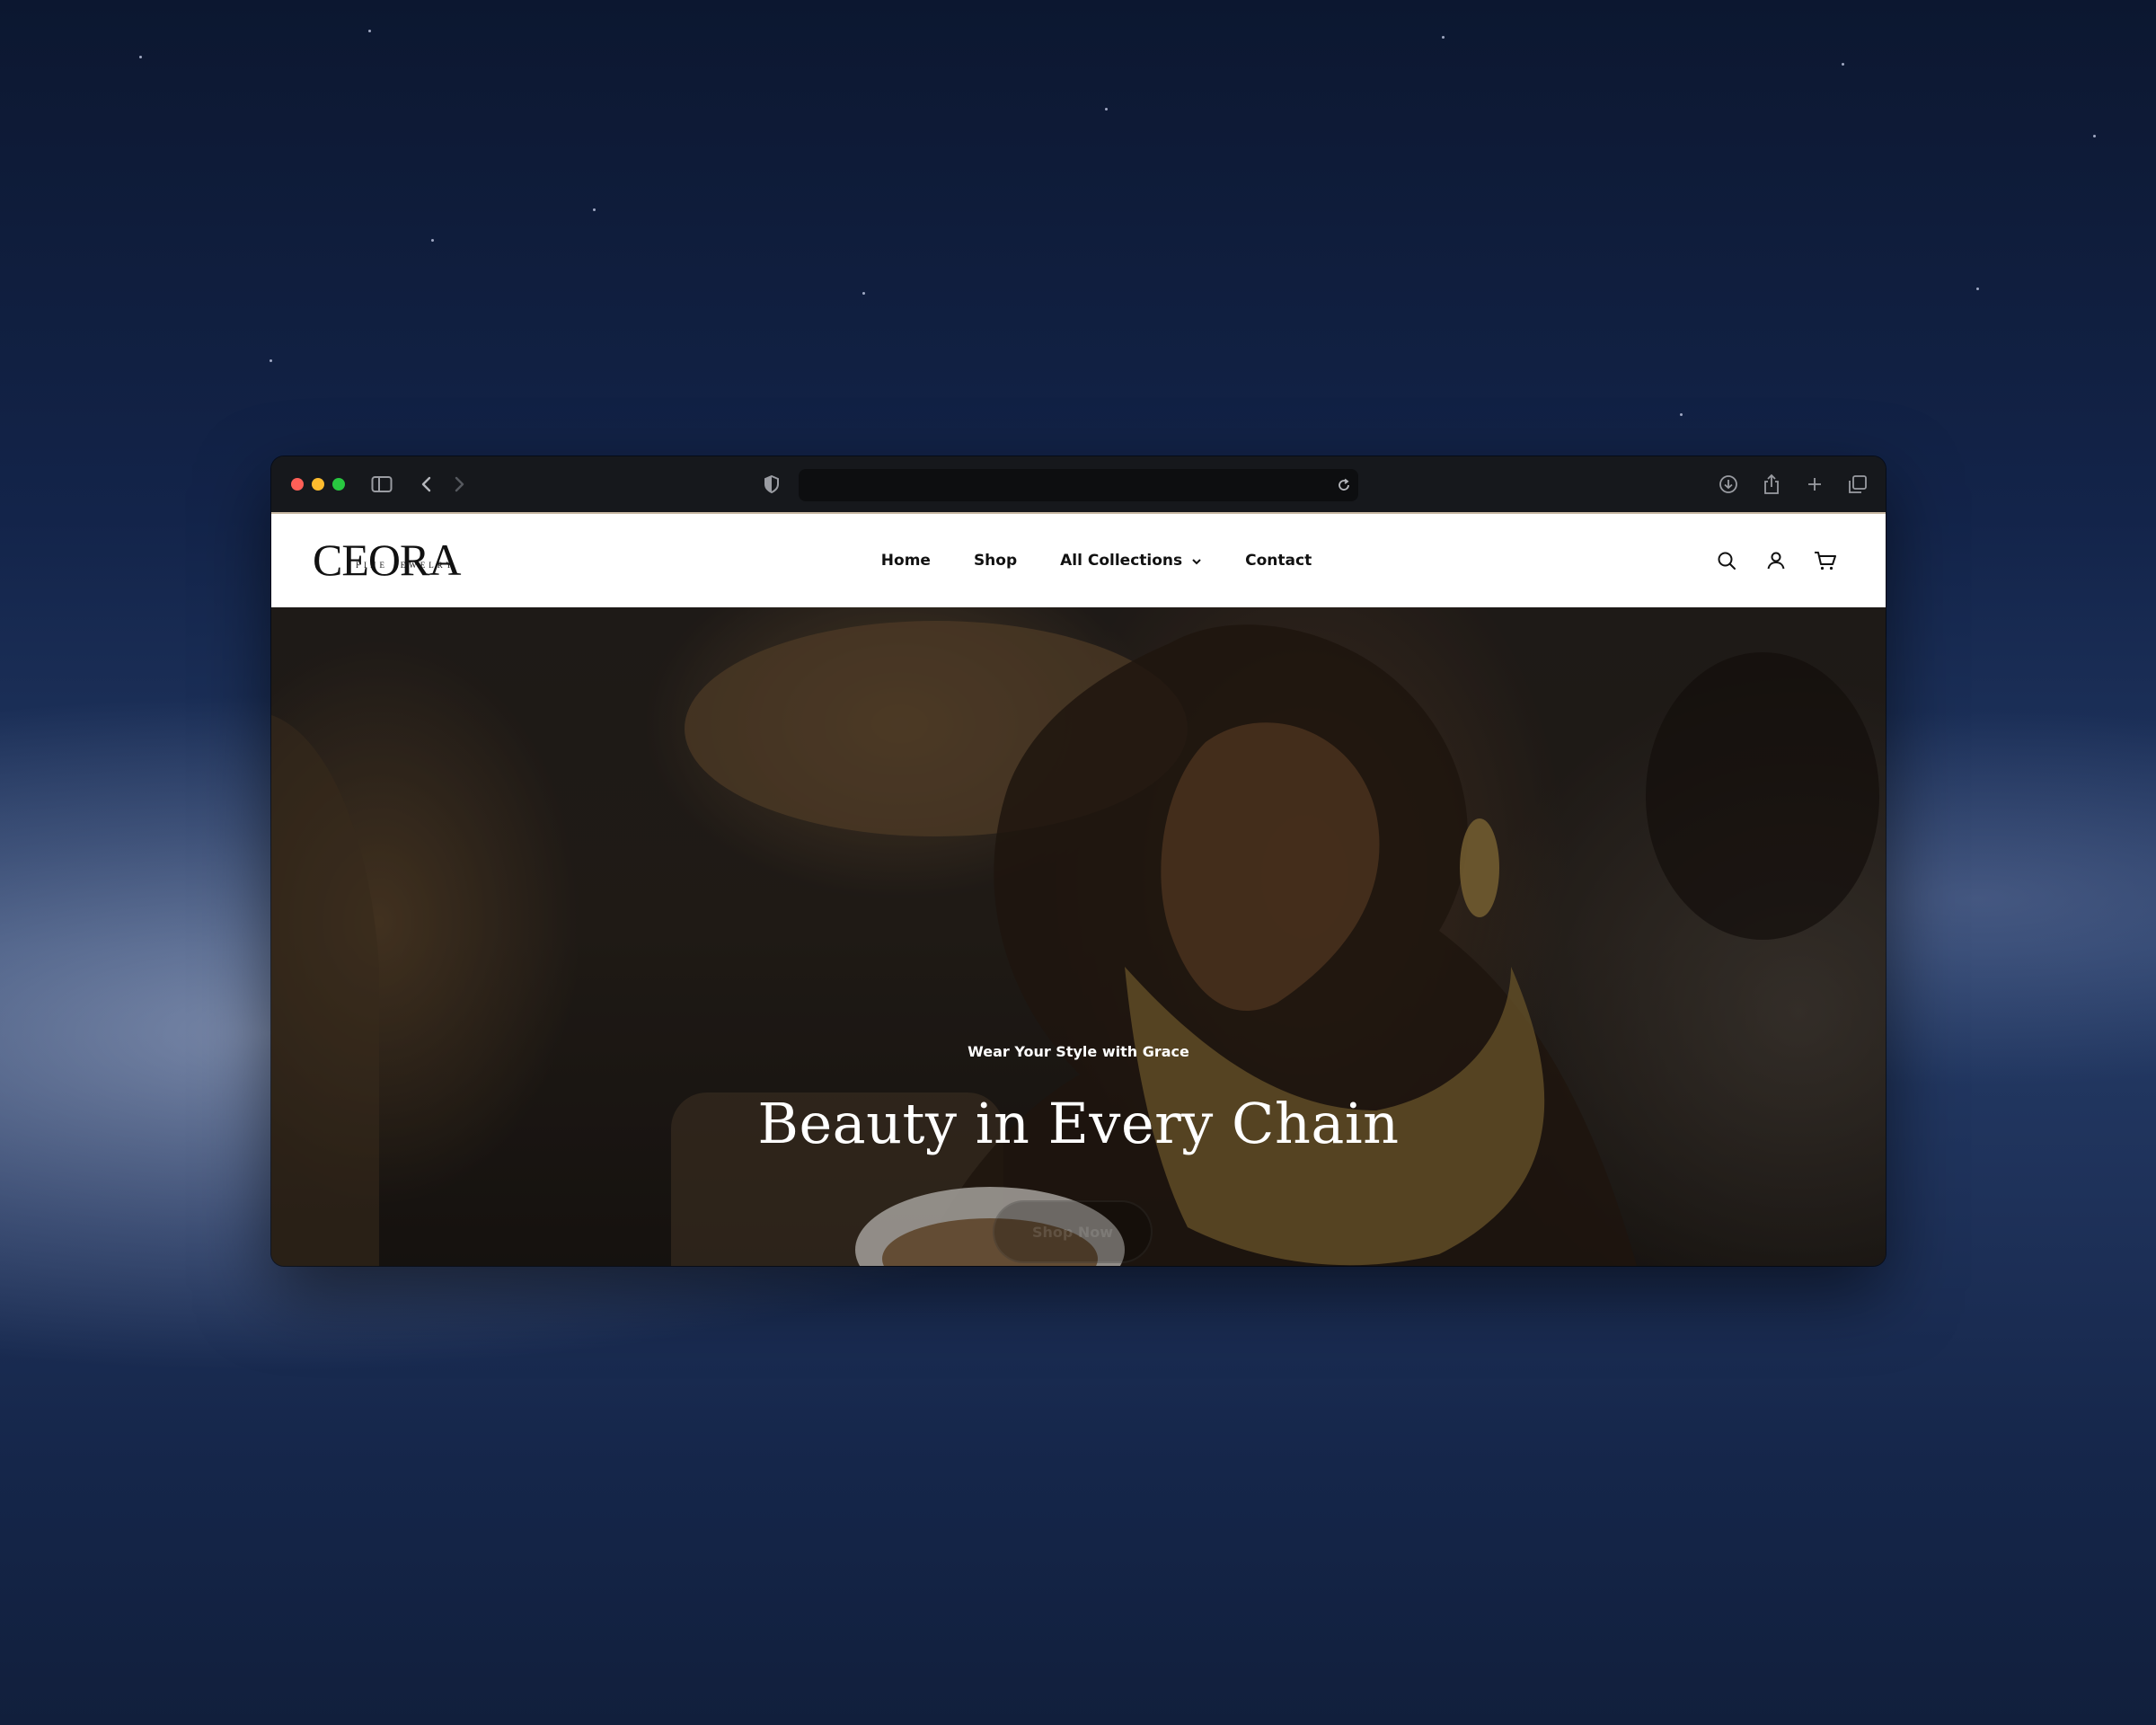 Image resolution: width=2156 pixels, height=1725 pixels. Describe the element at coordinates (1197, 561) in the screenshot. I see `chevron-down-icon` at that location.